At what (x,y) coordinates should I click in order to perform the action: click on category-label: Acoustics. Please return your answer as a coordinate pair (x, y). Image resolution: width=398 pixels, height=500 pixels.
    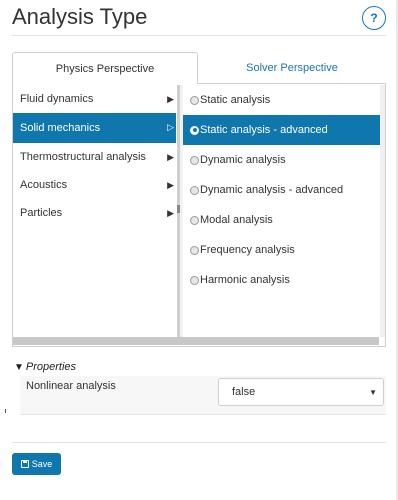
    Looking at the image, I should click on (44, 185).